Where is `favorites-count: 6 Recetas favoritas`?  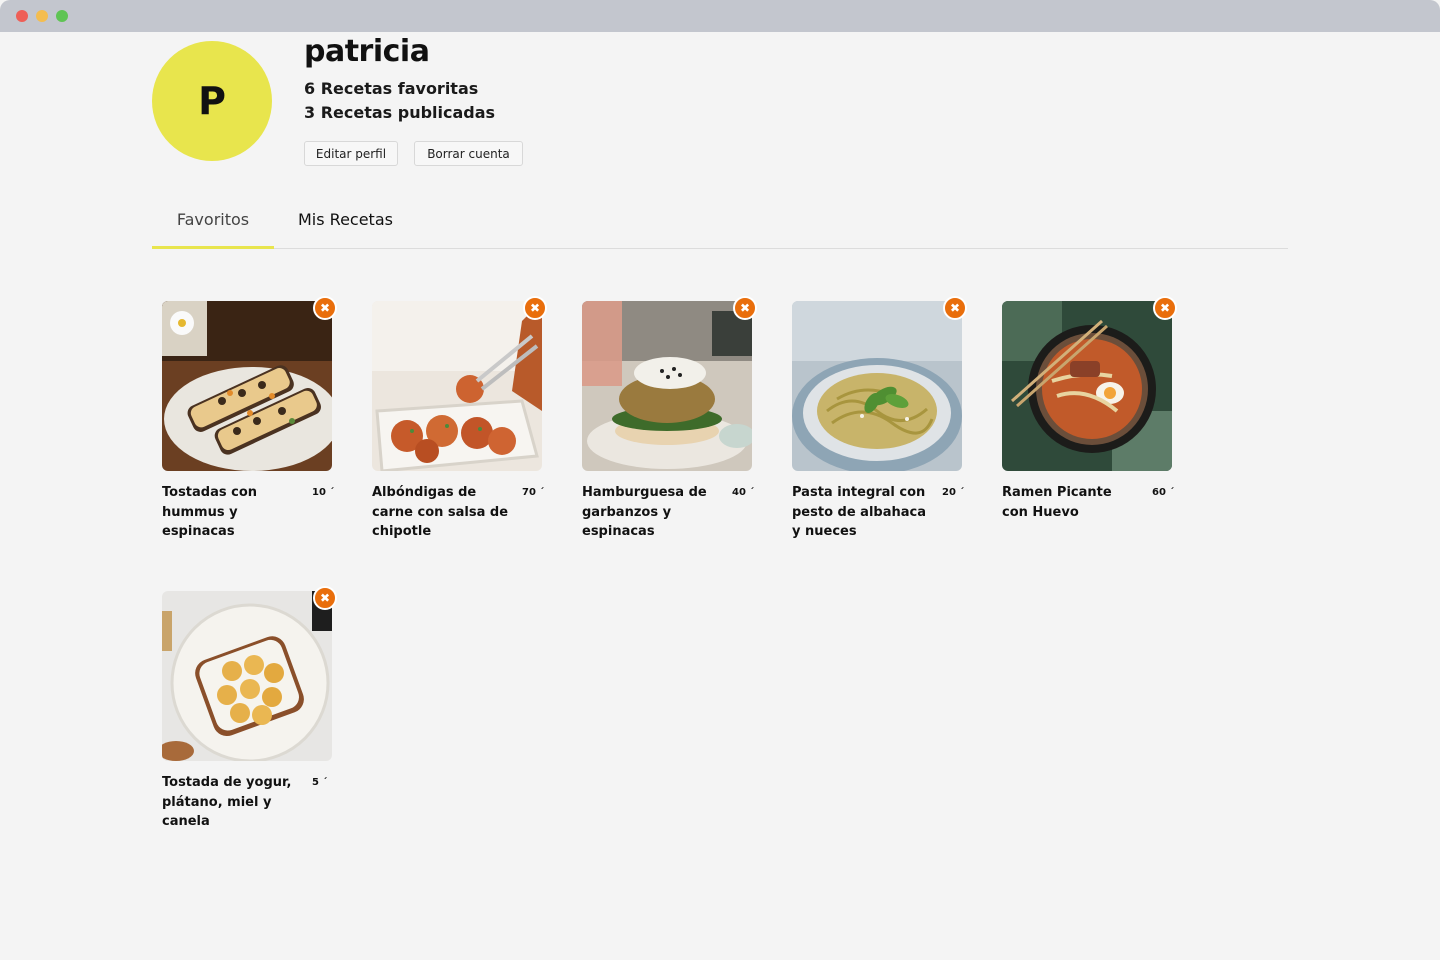
favorites-count: 6 Recetas favoritas is located at coordinates (391, 88).